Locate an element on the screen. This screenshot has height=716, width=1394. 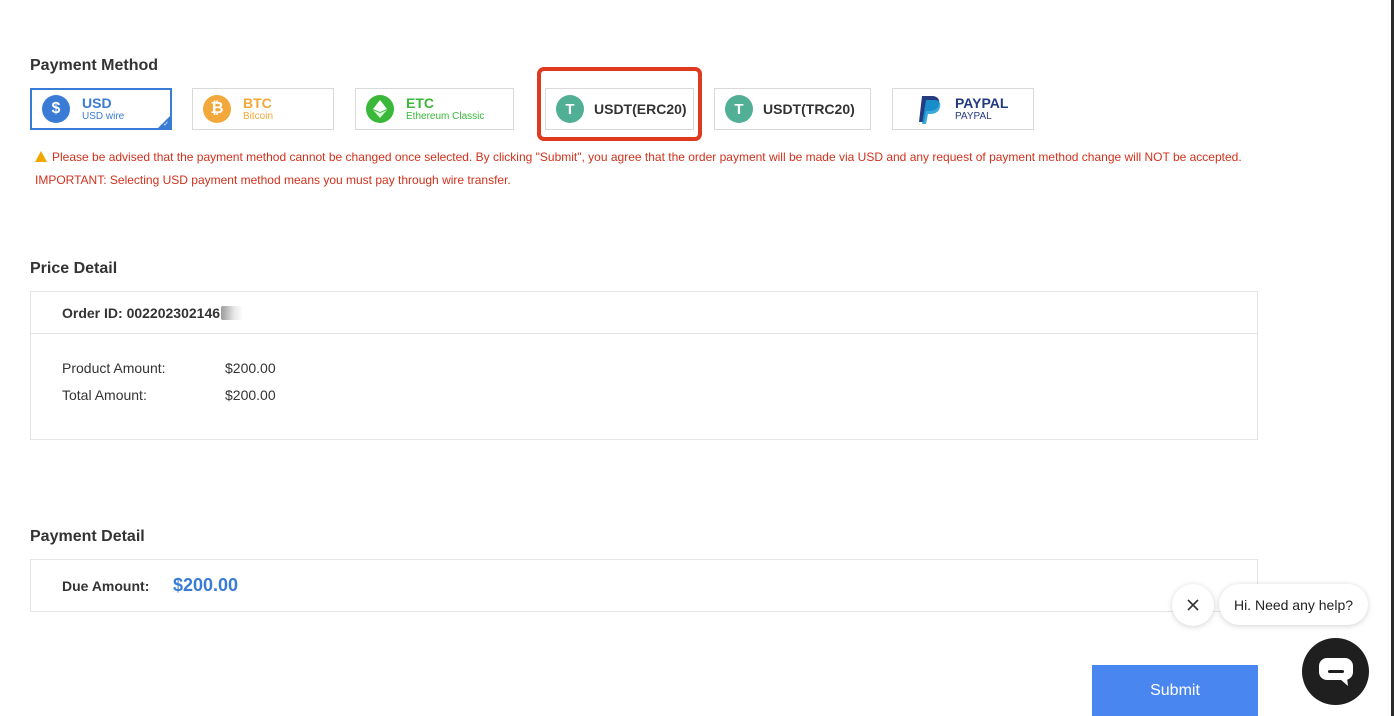
close-chat-button is located at coordinates (1193, 605).